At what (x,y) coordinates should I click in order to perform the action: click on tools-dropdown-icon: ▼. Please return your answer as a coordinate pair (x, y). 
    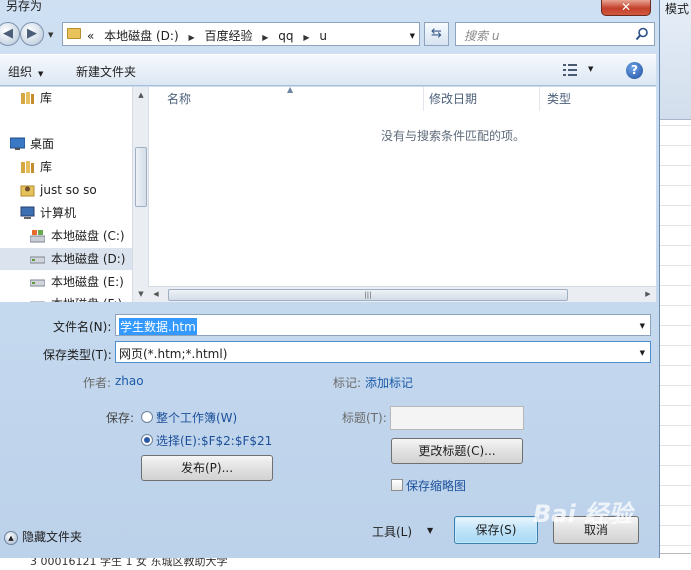
    Looking at the image, I should click on (430, 530).